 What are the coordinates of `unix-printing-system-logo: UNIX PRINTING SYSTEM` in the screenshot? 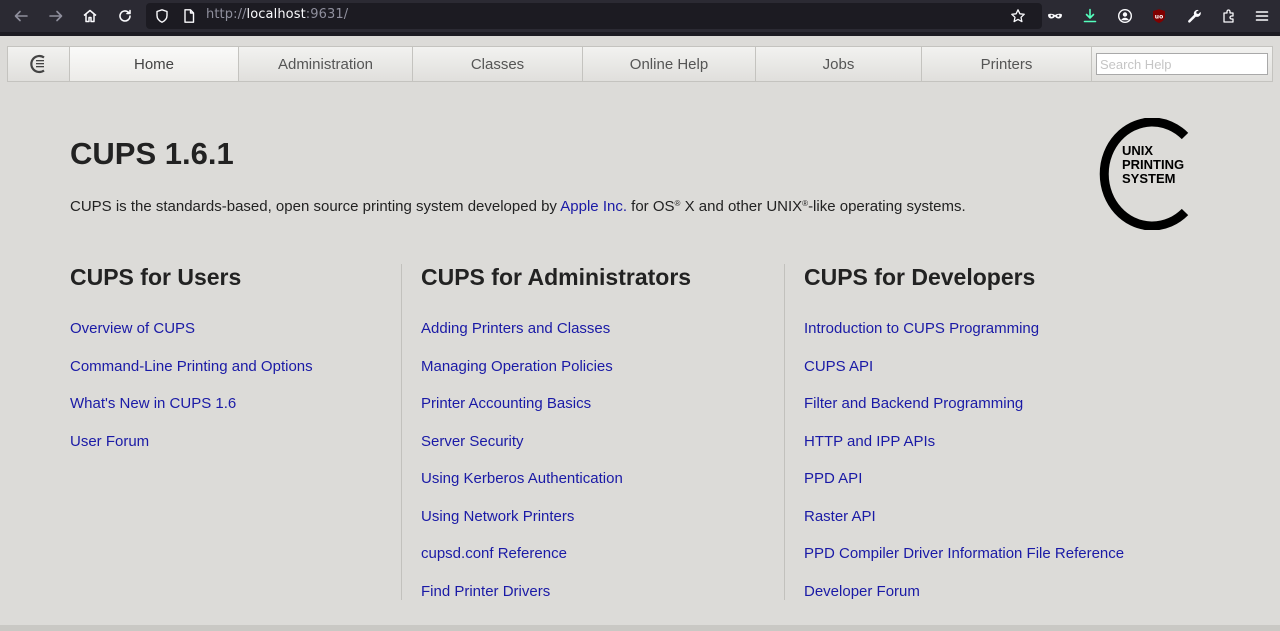 It's located at (1144, 174).